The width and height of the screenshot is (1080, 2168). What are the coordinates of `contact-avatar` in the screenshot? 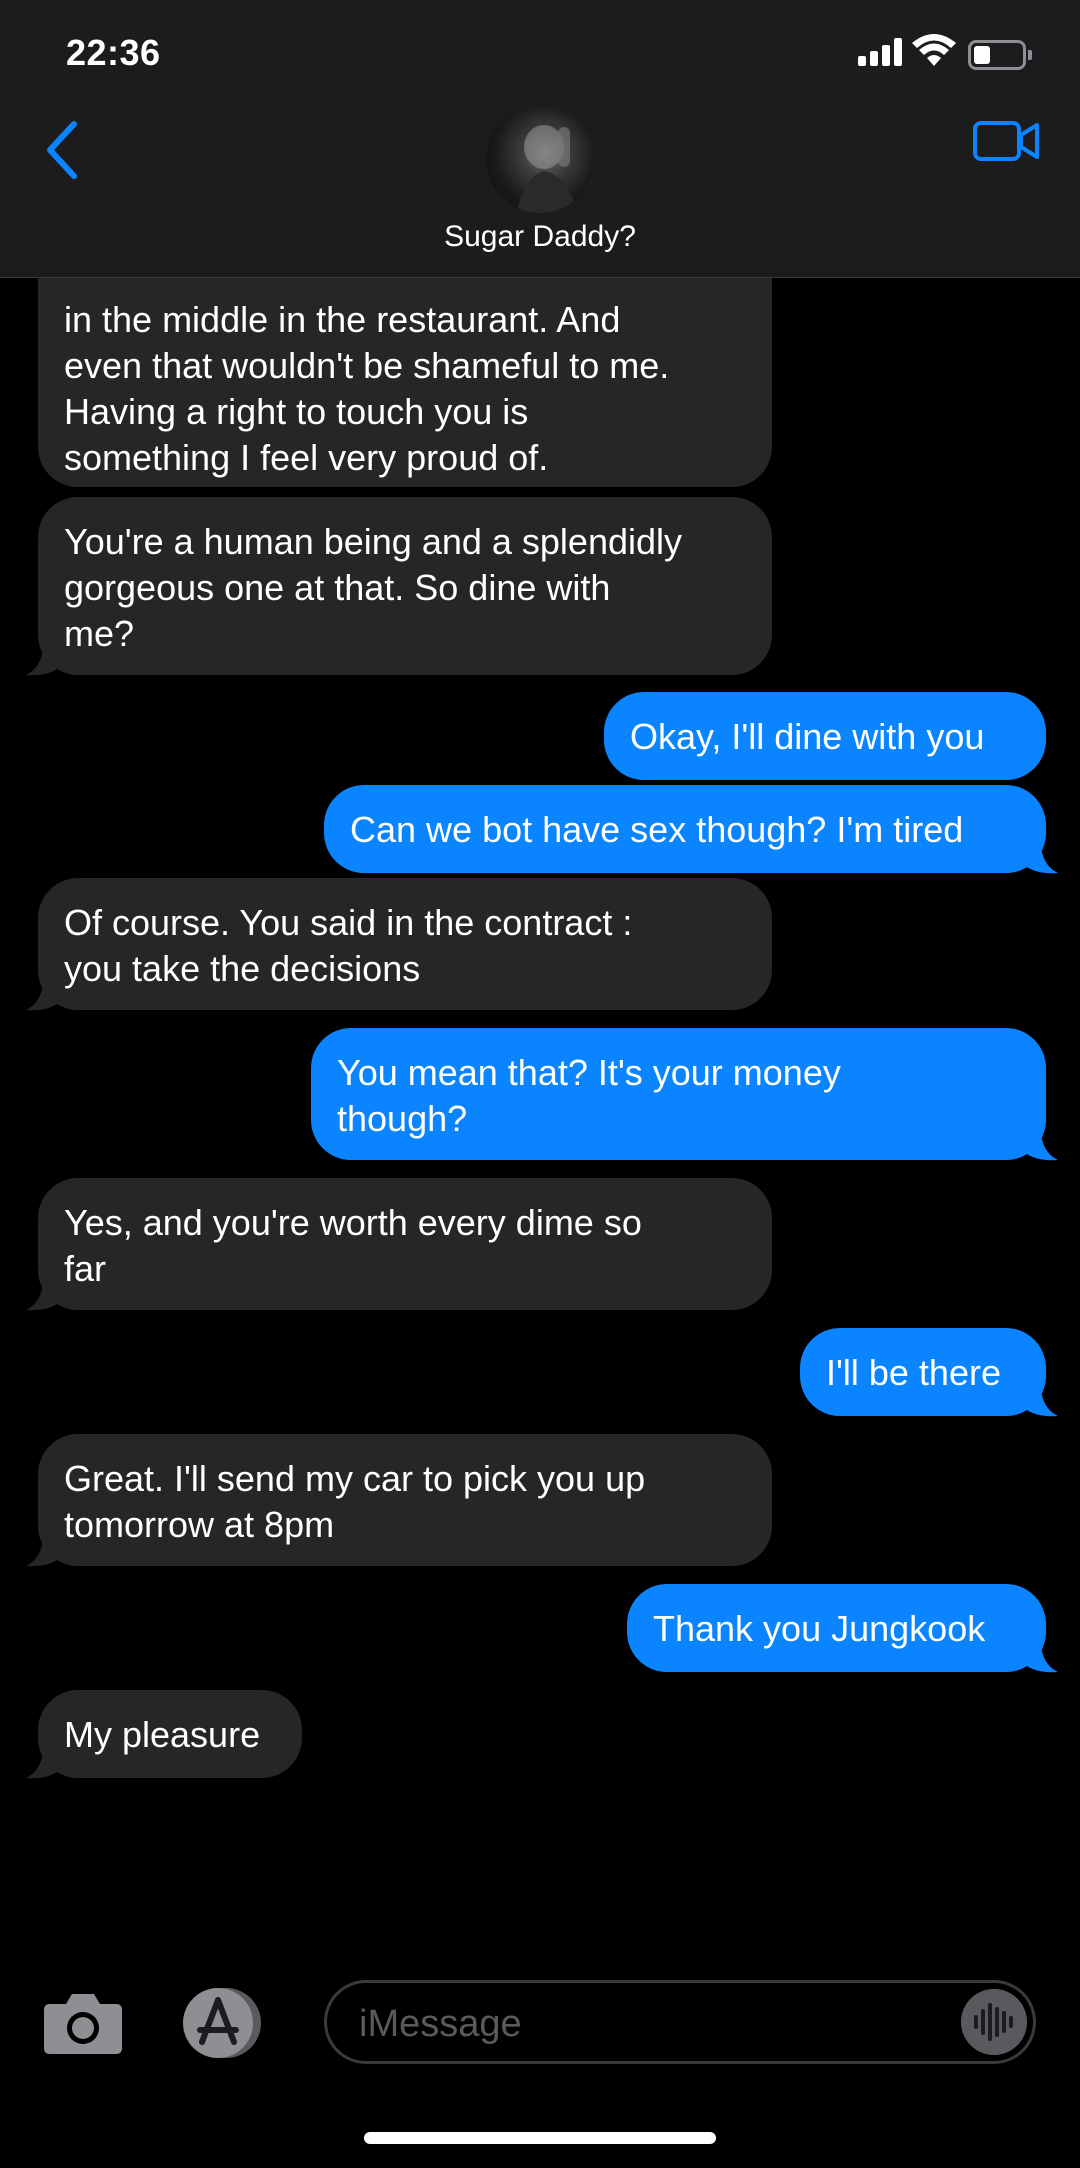 It's located at (540, 159).